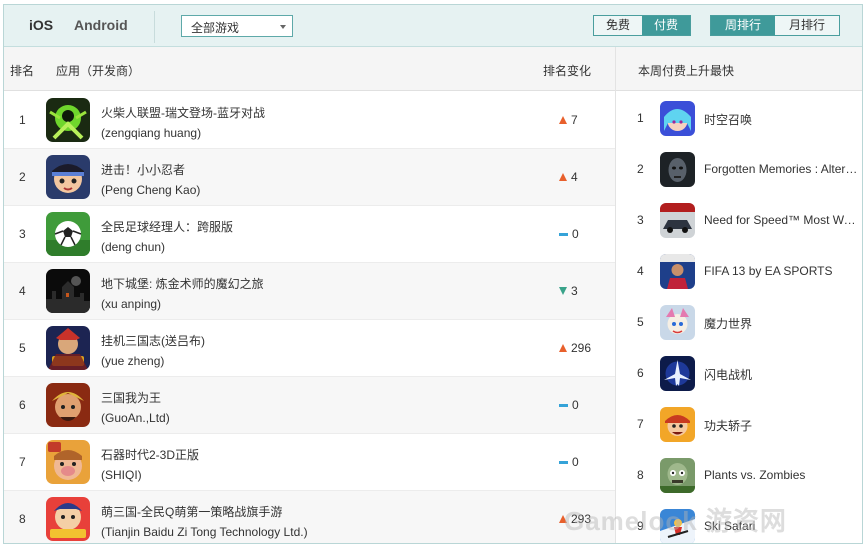 The height and width of the screenshot is (545, 866). I want to click on app-developer: (GuoAn.,Ltd), so click(135, 418).